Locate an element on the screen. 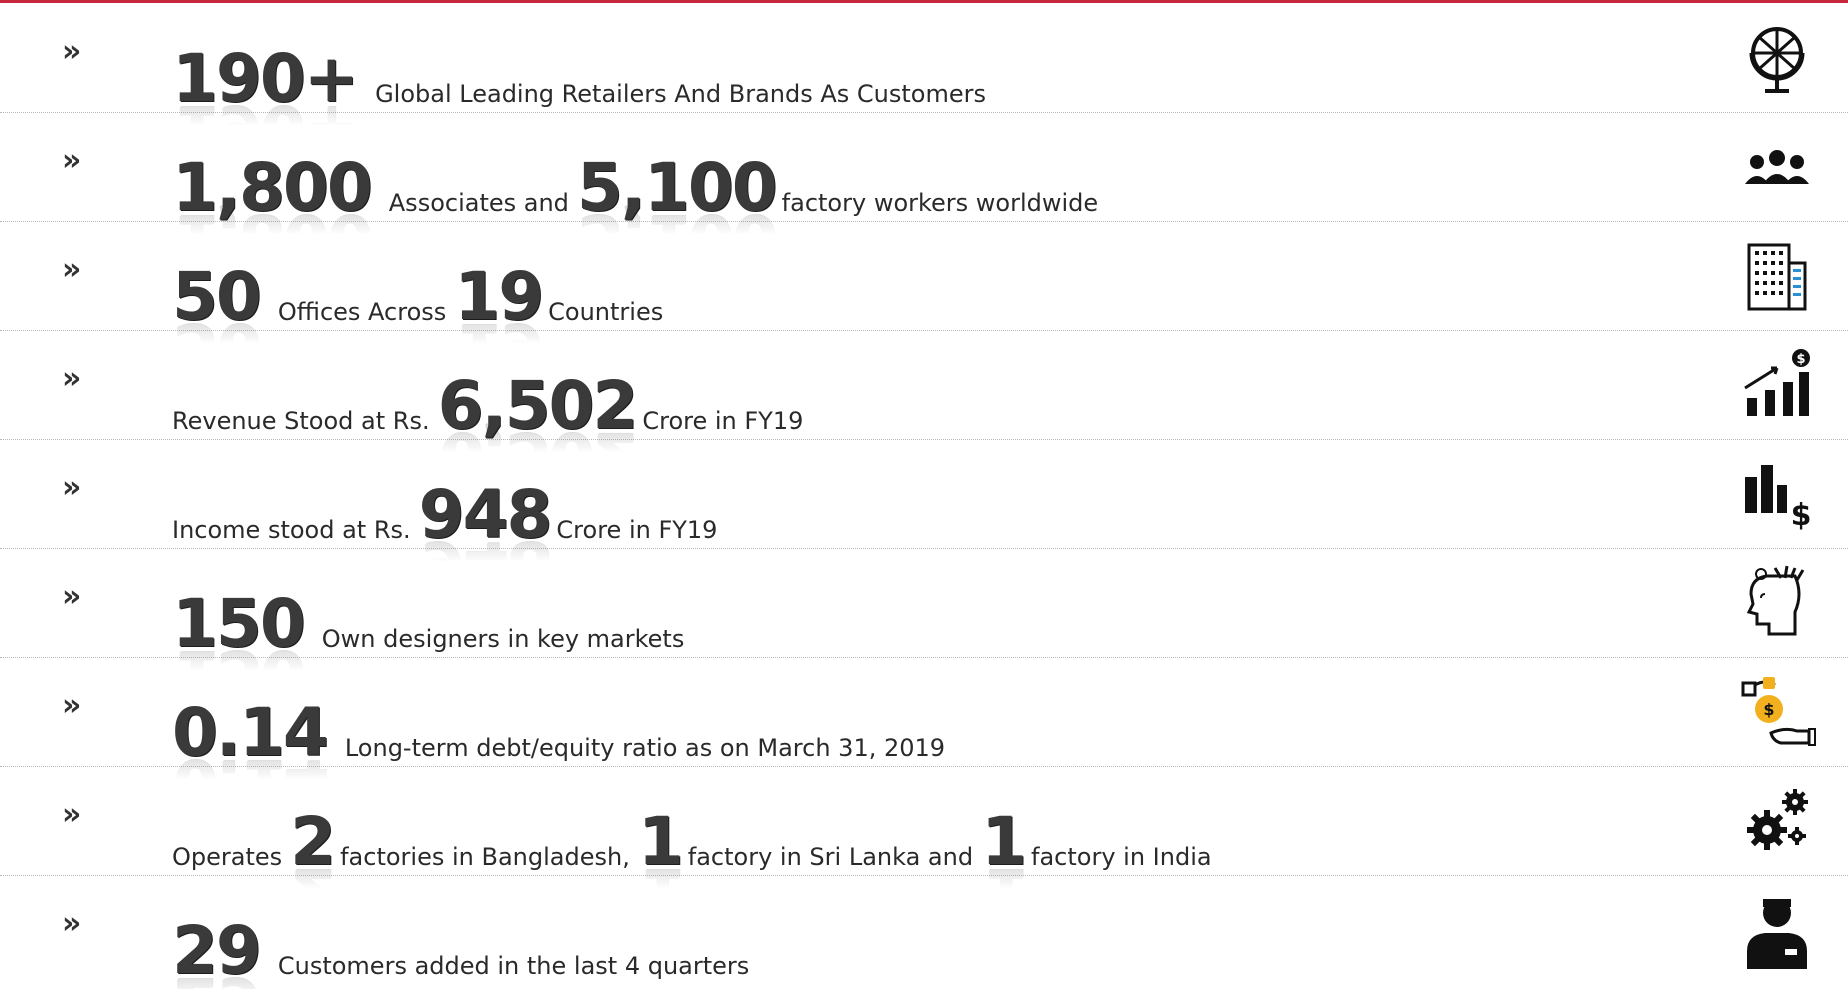 The width and height of the screenshot is (1848, 989). stat-number: 0.14 is located at coordinates (250, 732).